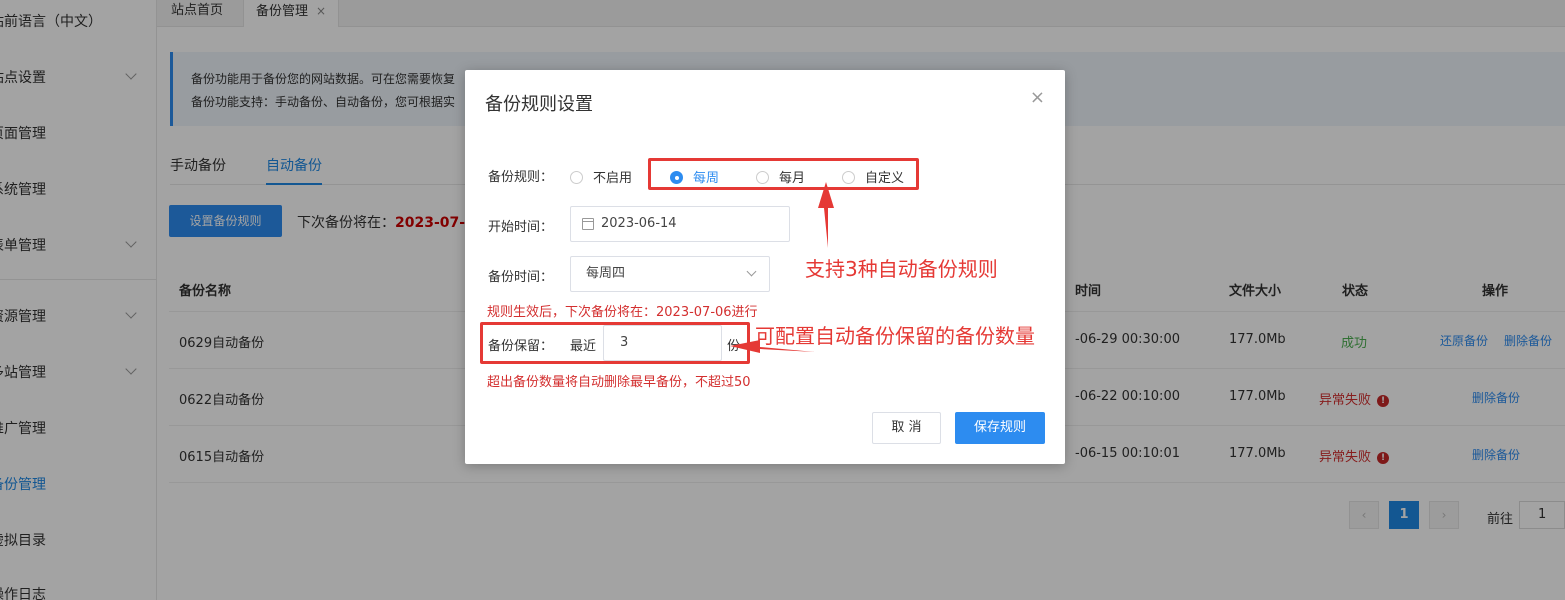 Image resolution: width=1565 pixels, height=600 pixels. What do you see at coordinates (895, 336) in the screenshot?
I see `annotation-keep-text: 可配置自动备份保留的备份数量` at bounding box center [895, 336].